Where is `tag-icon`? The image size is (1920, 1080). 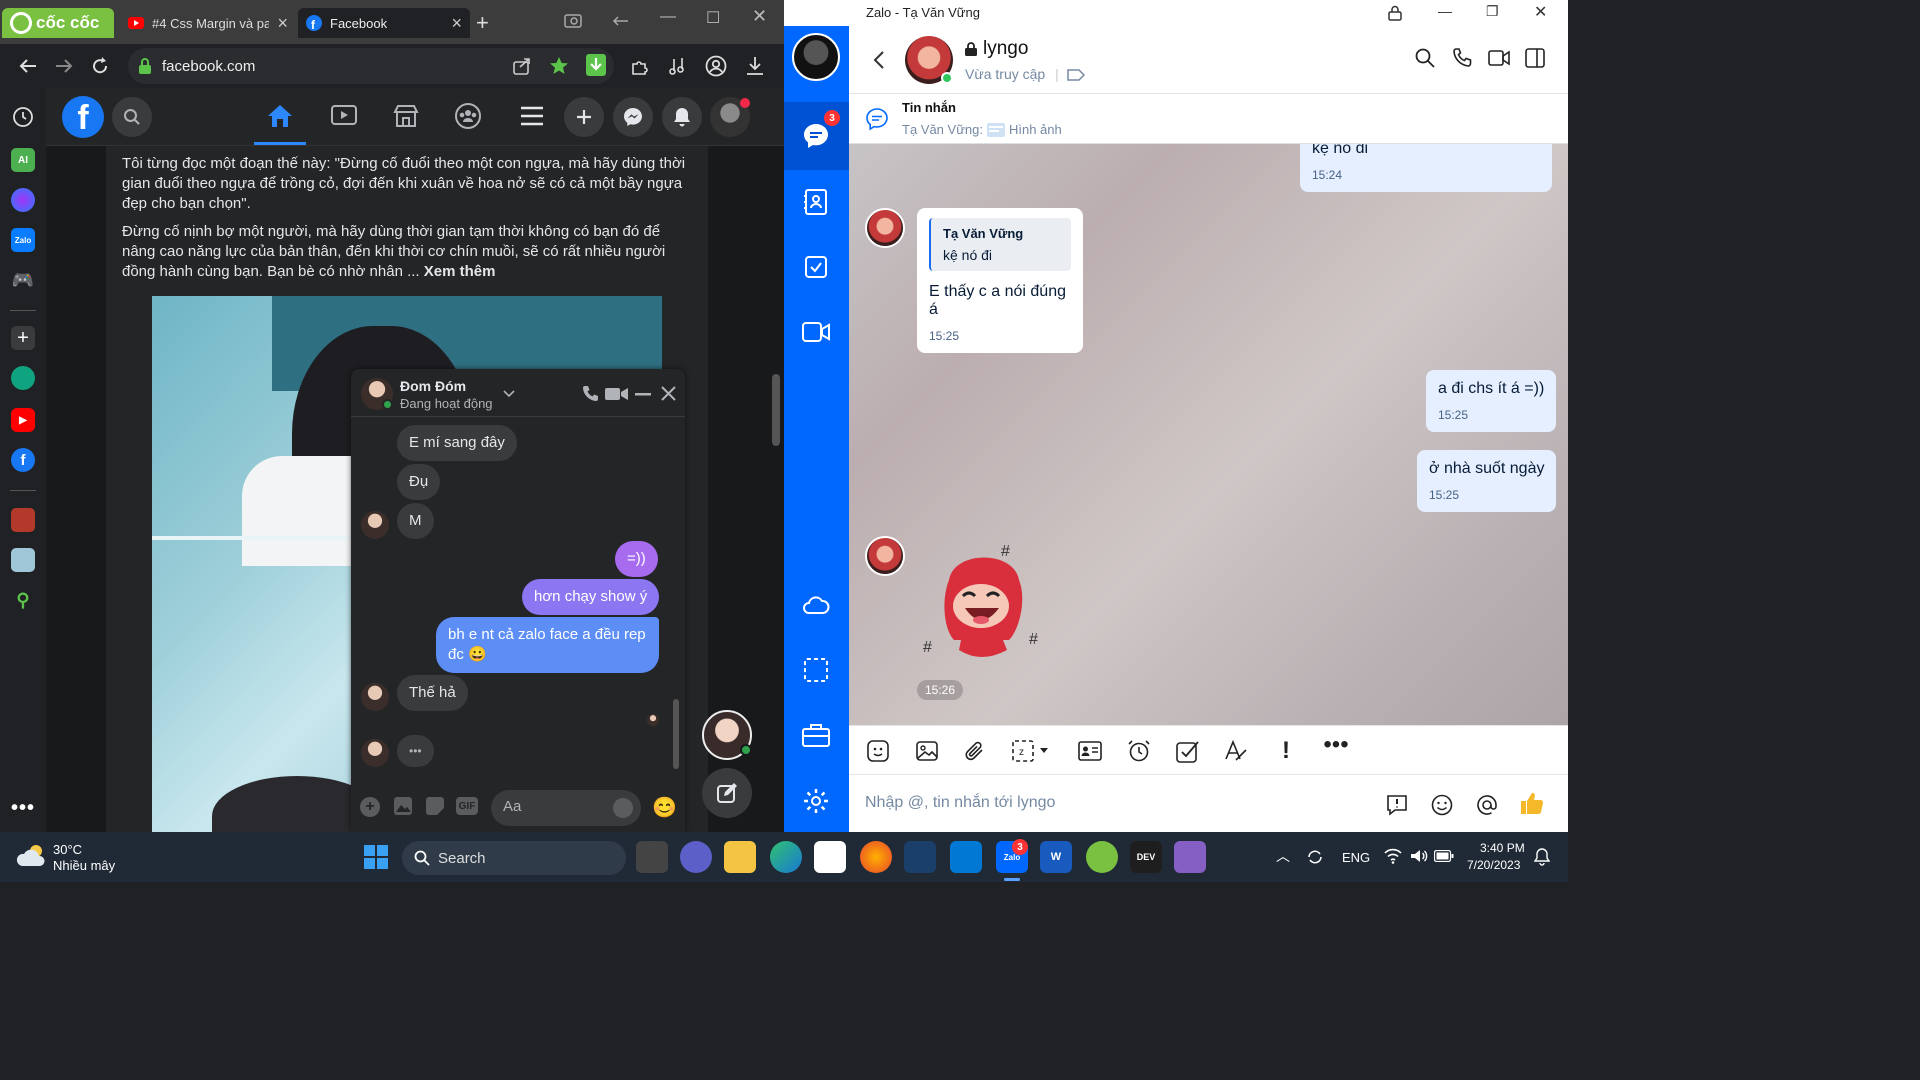 tag-icon is located at coordinates (1076, 75).